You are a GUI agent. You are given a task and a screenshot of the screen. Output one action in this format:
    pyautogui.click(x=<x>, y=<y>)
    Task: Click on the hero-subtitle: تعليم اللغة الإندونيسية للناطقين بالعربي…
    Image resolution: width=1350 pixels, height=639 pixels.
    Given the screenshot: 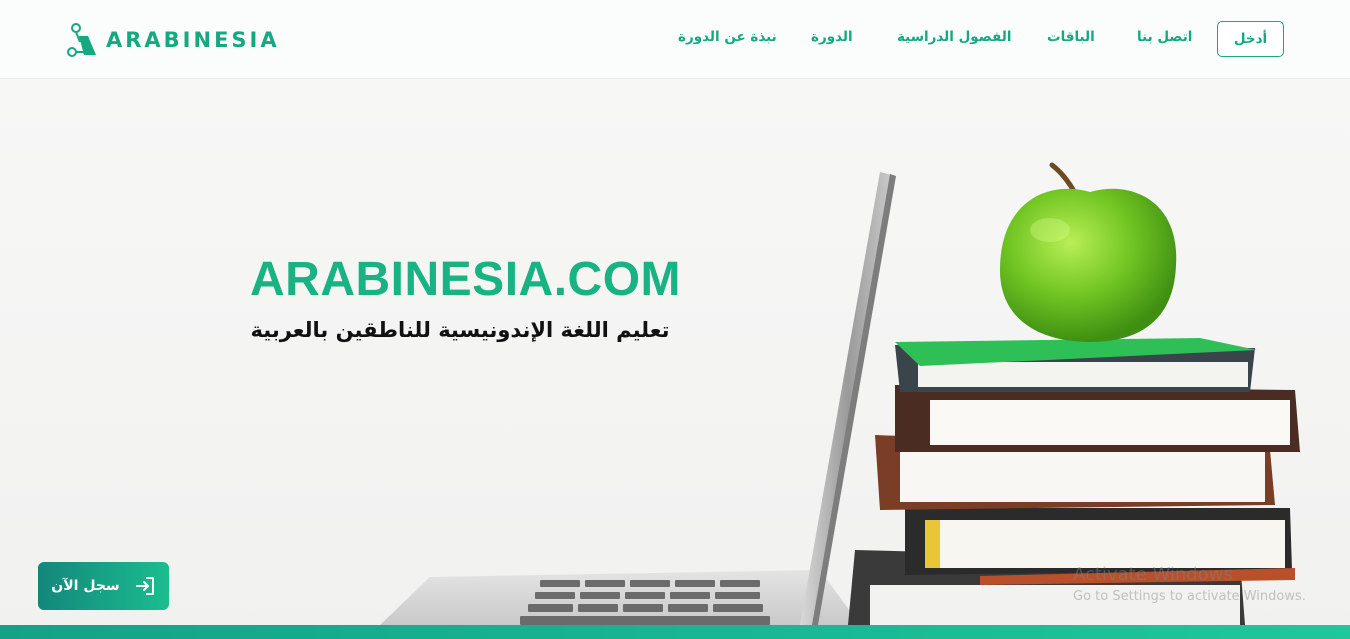 What is the action you would take?
    pyautogui.click(x=460, y=330)
    